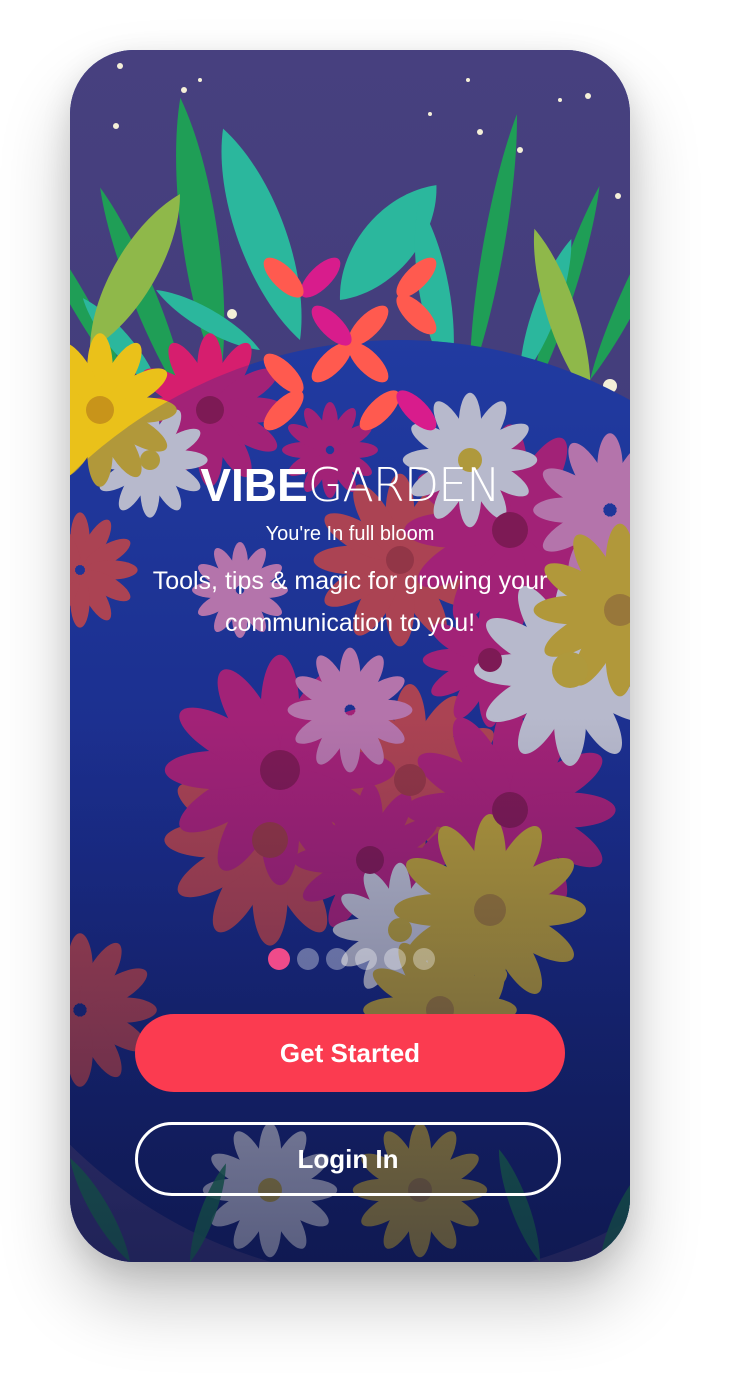  Describe the element at coordinates (254, 485) in the screenshot. I see `wordmark-bold: VIBE` at that location.